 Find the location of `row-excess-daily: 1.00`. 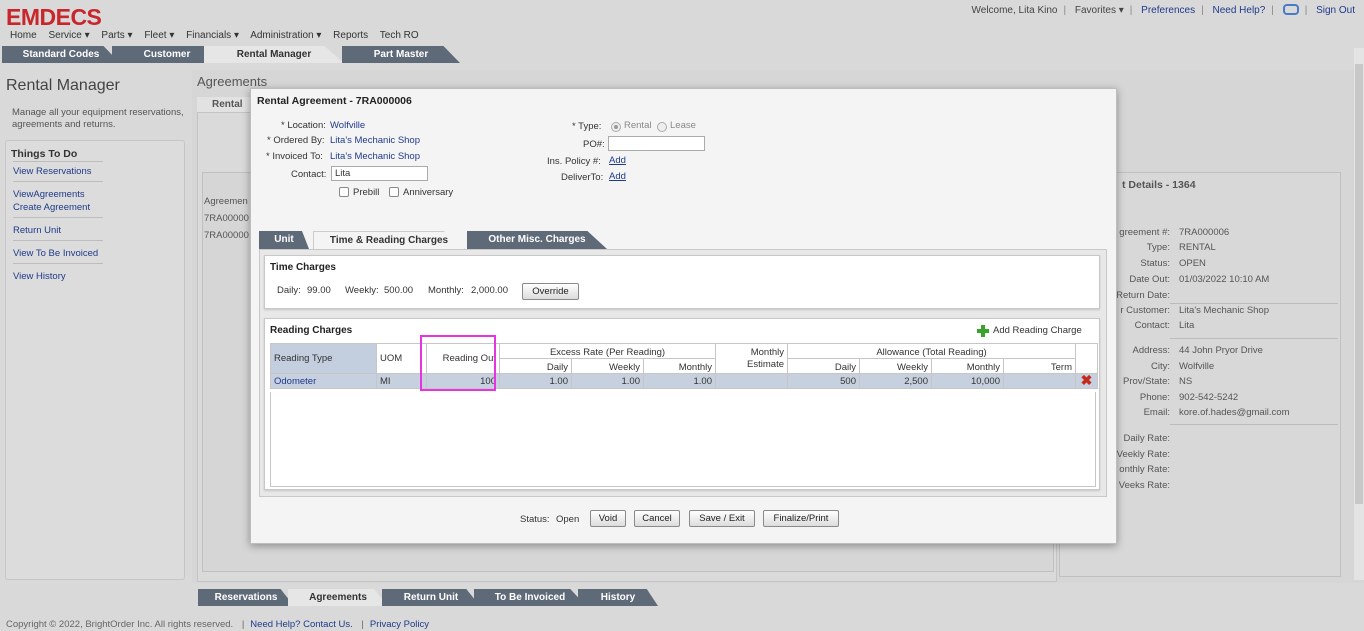

row-excess-daily: 1.00 is located at coordinates (535, 381).